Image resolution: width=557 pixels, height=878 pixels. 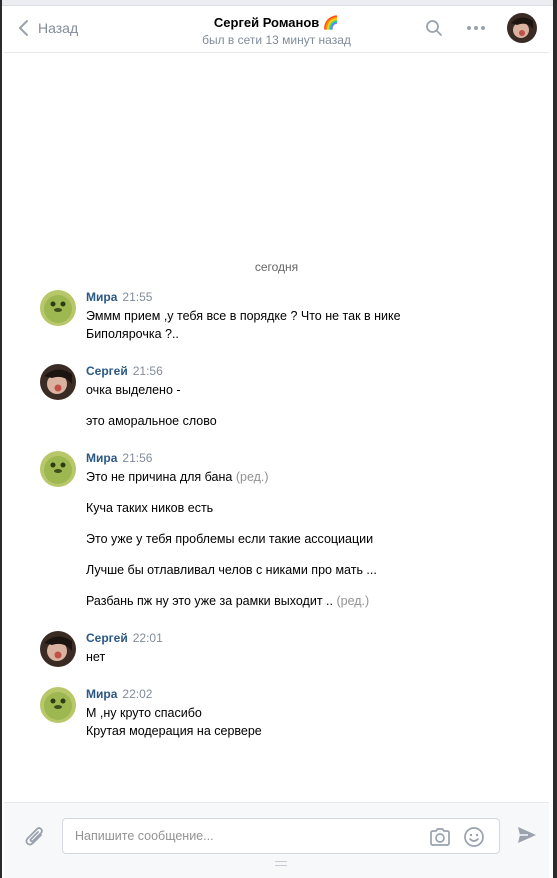 I want to click on camera-icon, so click(x=440, y=839).